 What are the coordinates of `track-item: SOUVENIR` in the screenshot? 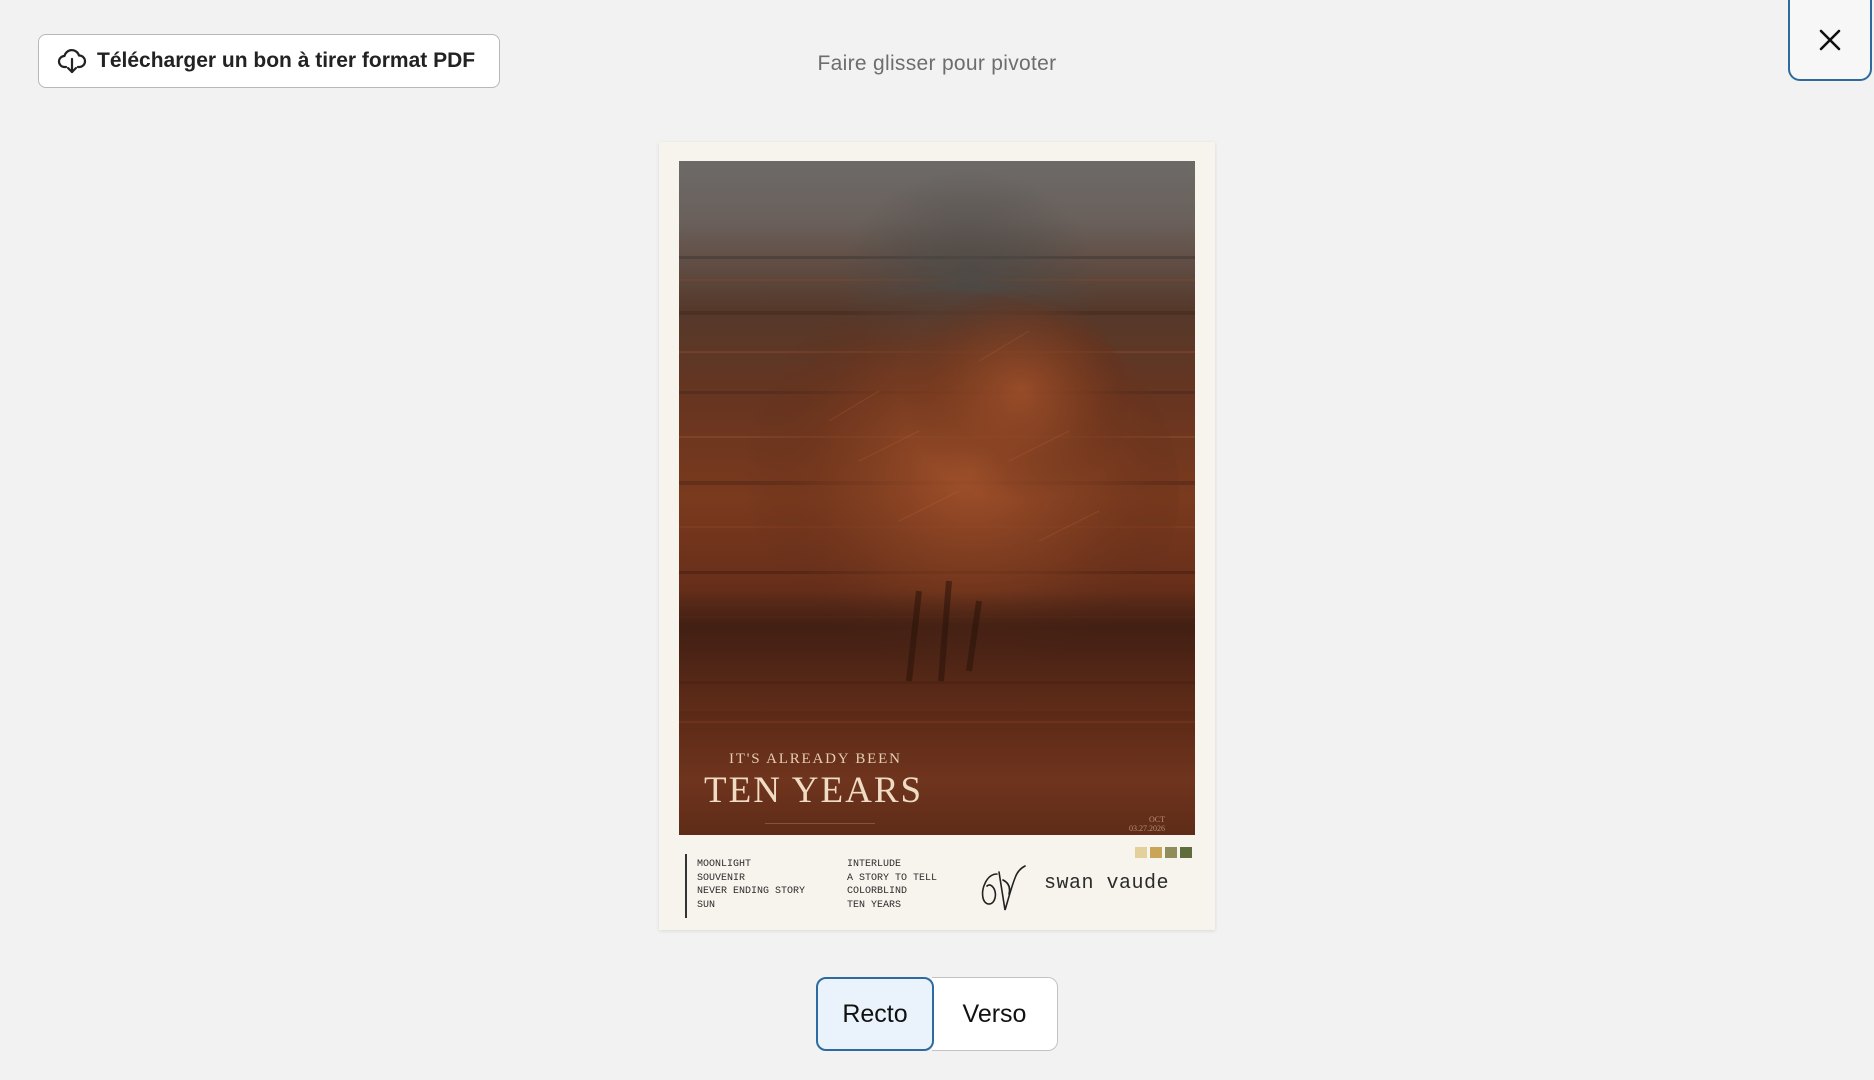 It's located at (721, 878).